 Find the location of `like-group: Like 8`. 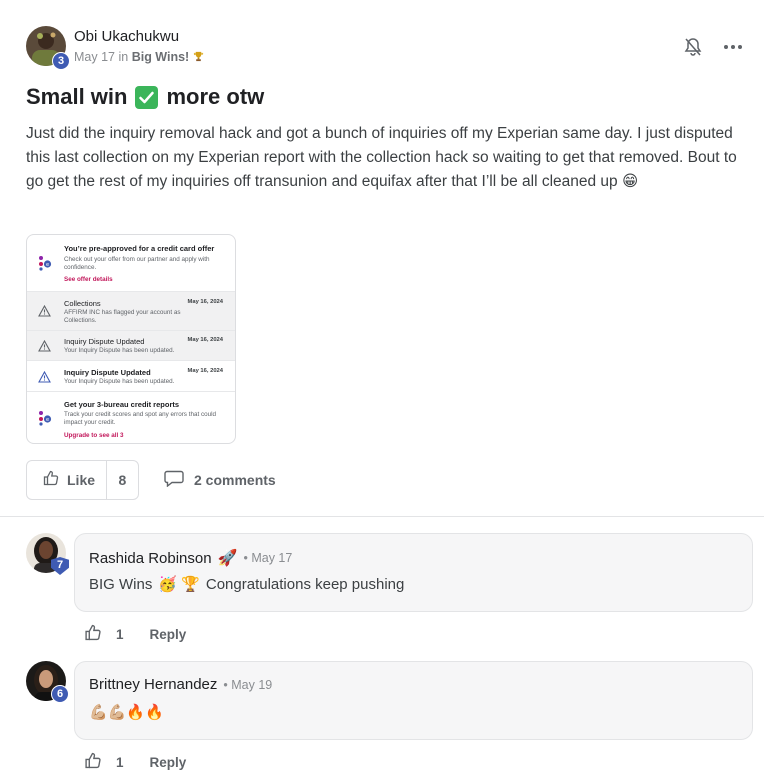

like-group: Like 8 is located at coordinates (82, 480).